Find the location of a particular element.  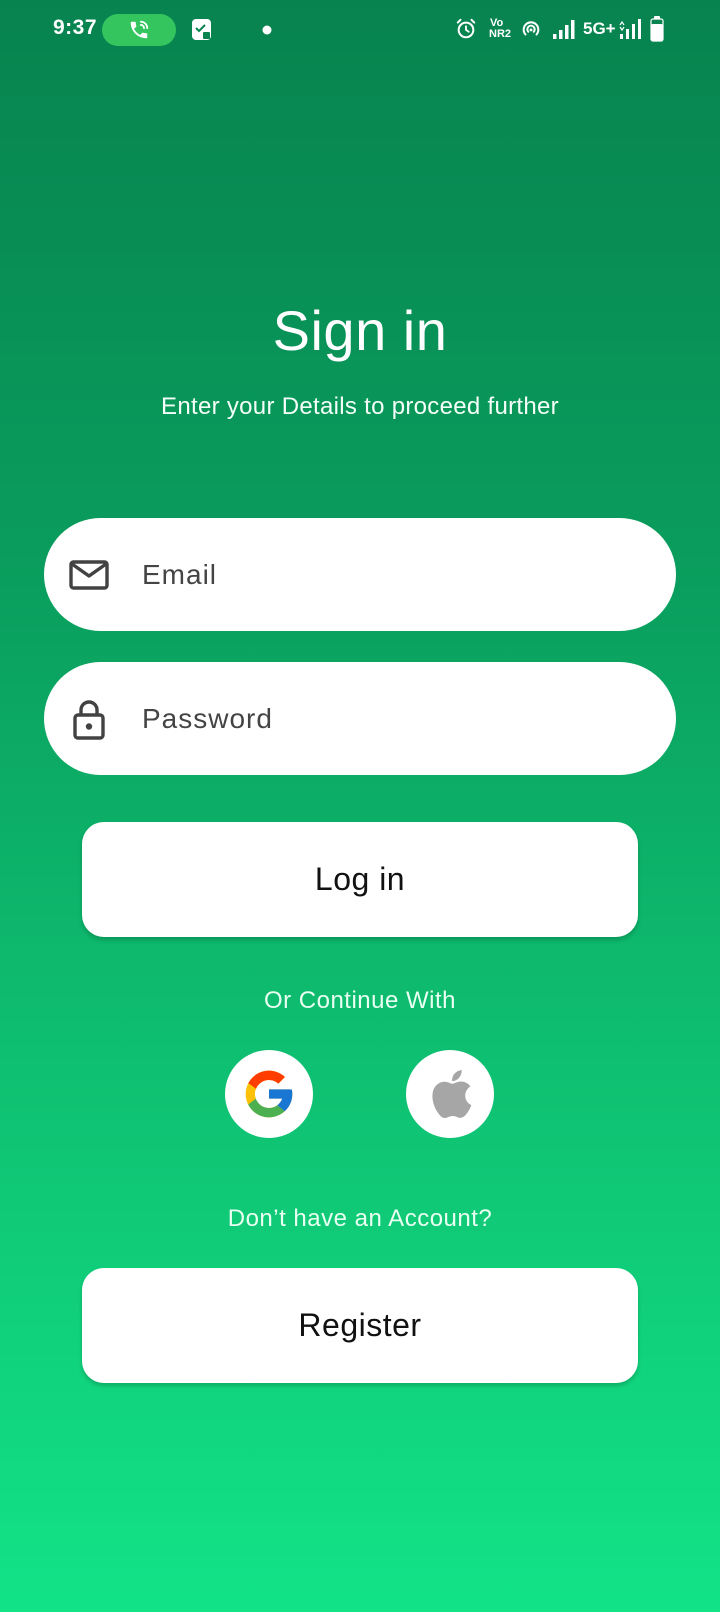

status-bar: 9:37 Vo NR2 5G+ is located at coordinates (360, 30).